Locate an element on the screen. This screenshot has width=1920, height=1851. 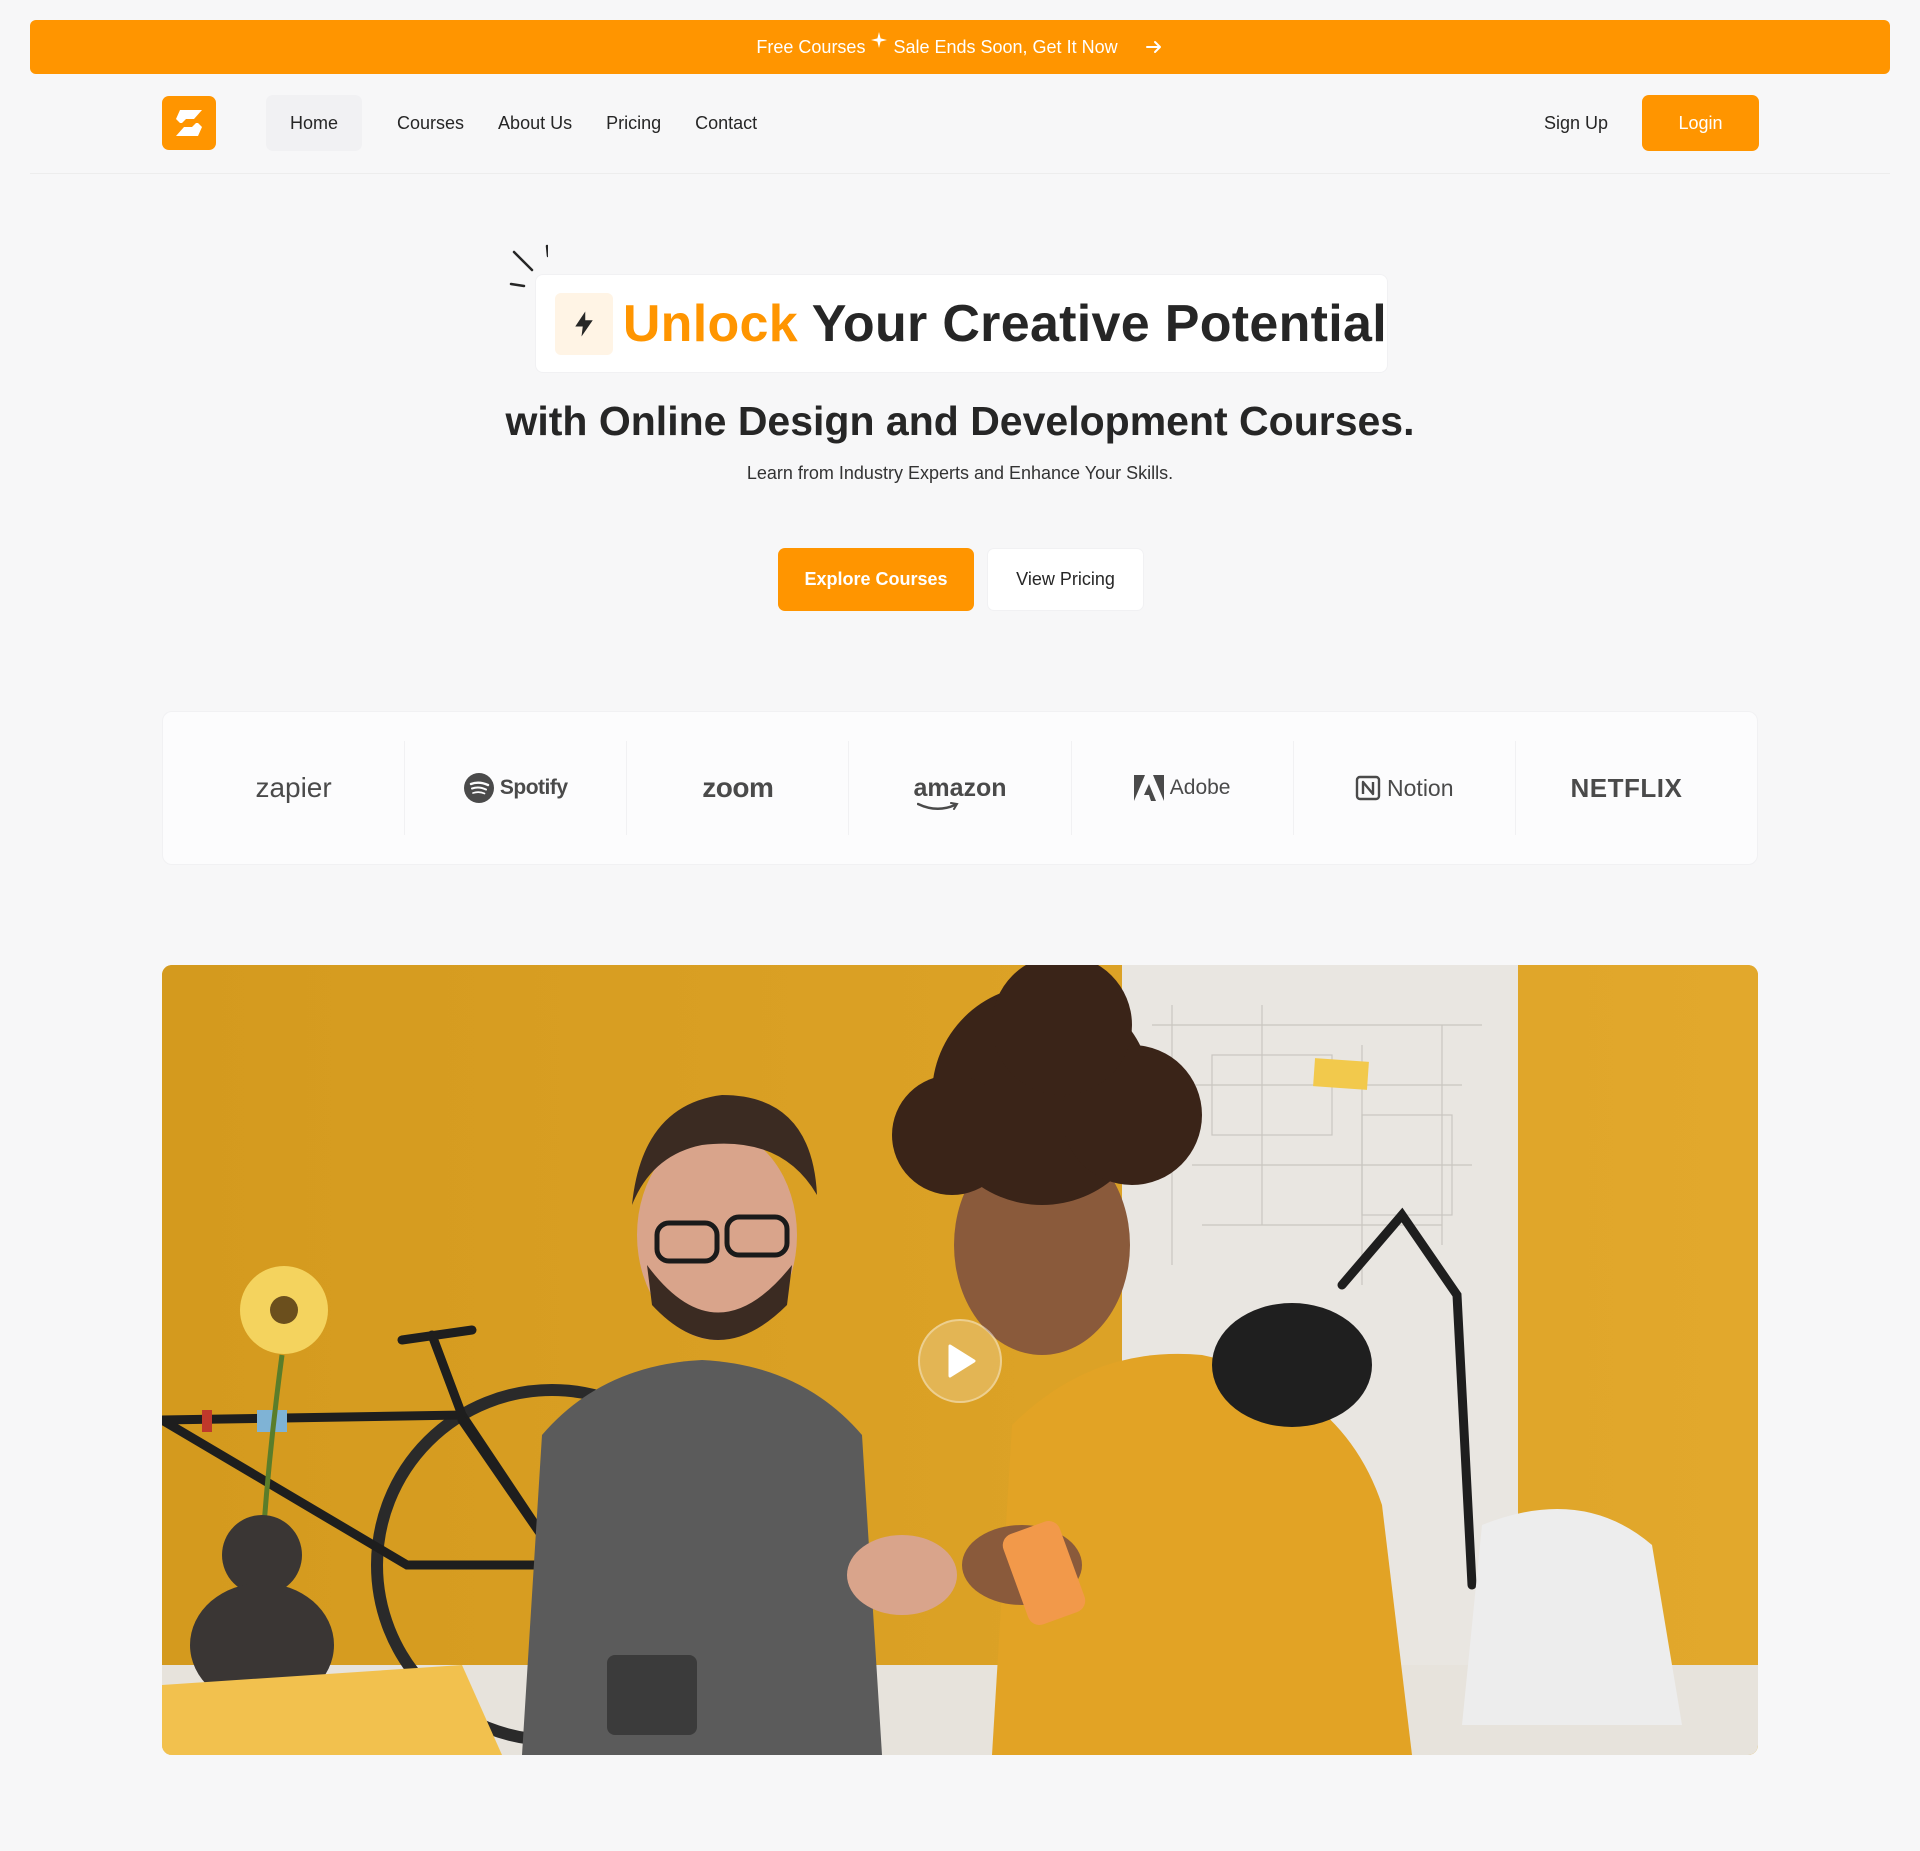
brand-logo is located at coordinates (189, 123).